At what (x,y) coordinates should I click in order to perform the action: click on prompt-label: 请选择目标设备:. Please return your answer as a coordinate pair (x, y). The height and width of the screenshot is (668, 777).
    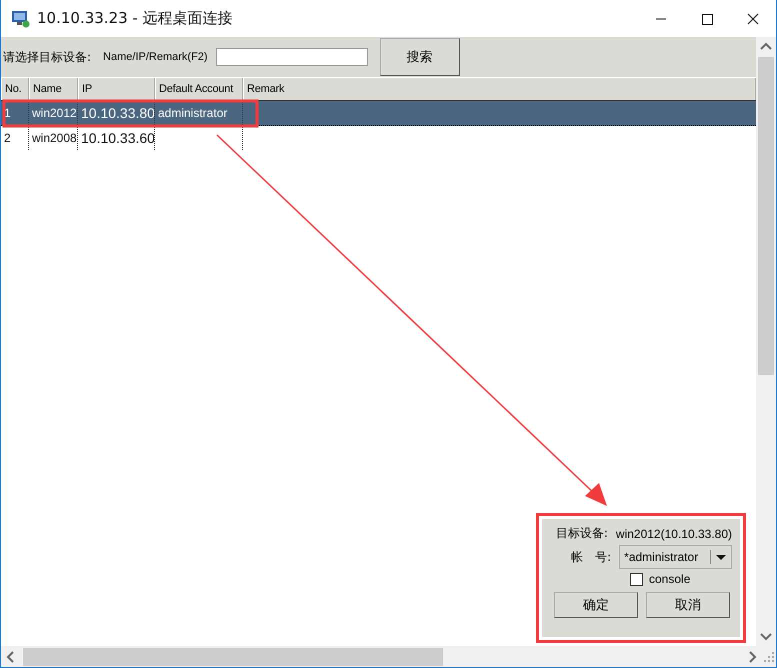
    Looking at the image, I should click on (47, 57).